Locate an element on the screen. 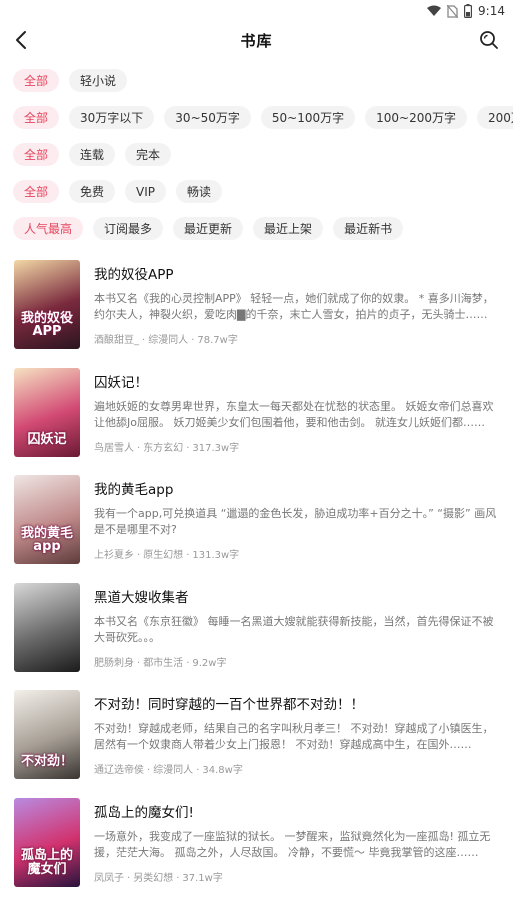  filter-row-price: 全部 免费 VIP 畅读 is located at coordinates (256, 191).